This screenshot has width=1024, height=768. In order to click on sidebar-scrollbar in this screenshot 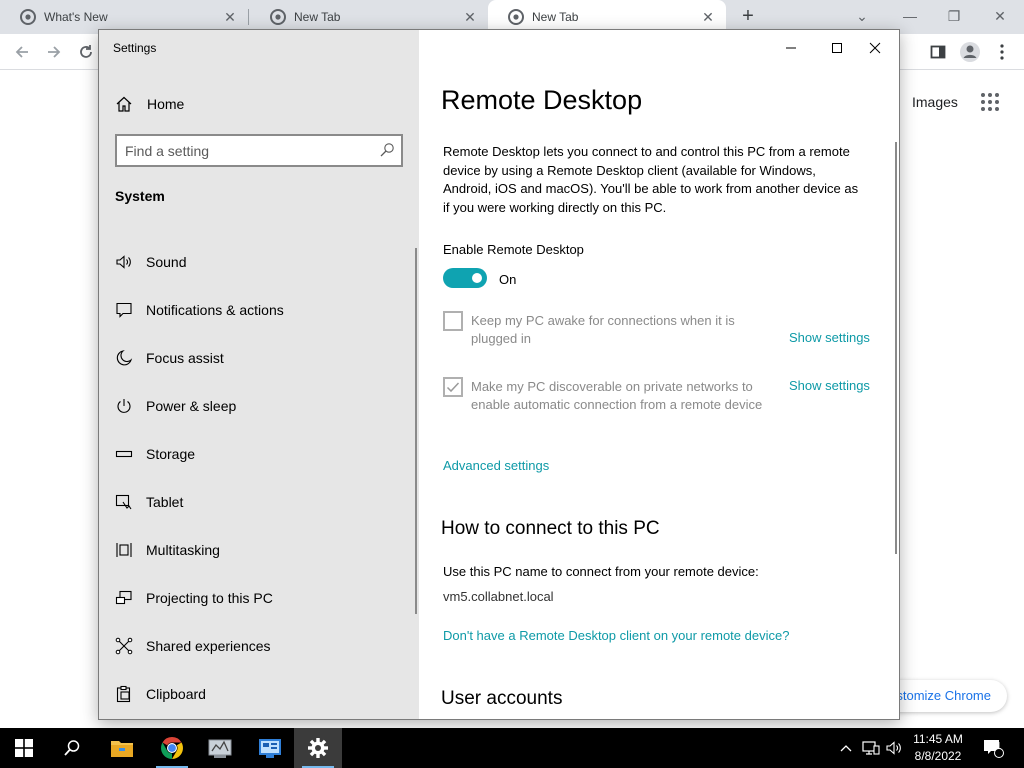, I will do `click(416, 431)`.